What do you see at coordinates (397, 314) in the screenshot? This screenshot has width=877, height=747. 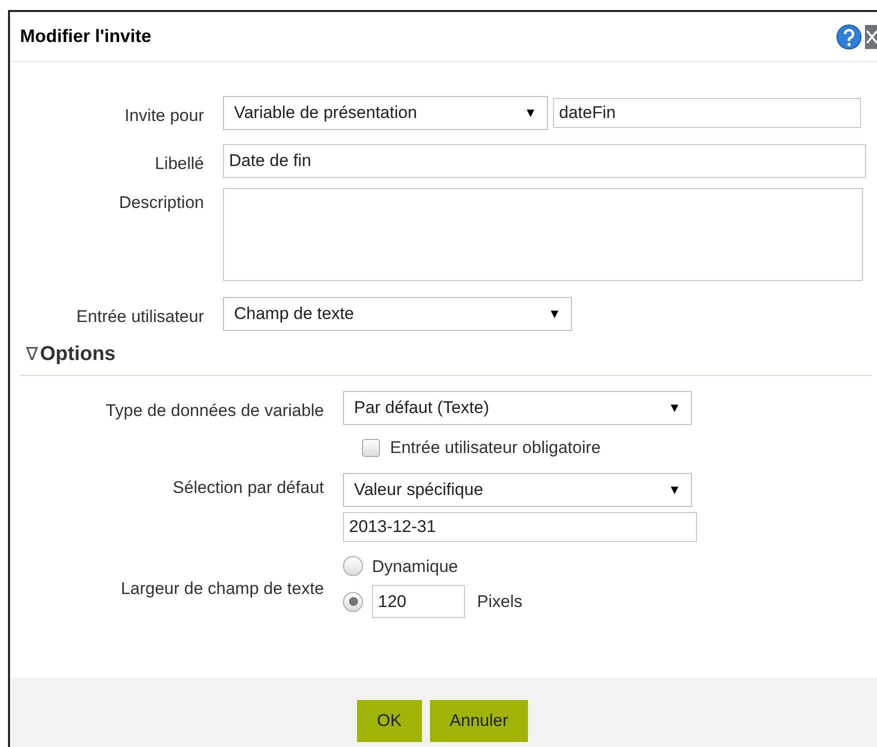 I see `dropdown: Champ de texte ▼` at bounding box center [397, 314].